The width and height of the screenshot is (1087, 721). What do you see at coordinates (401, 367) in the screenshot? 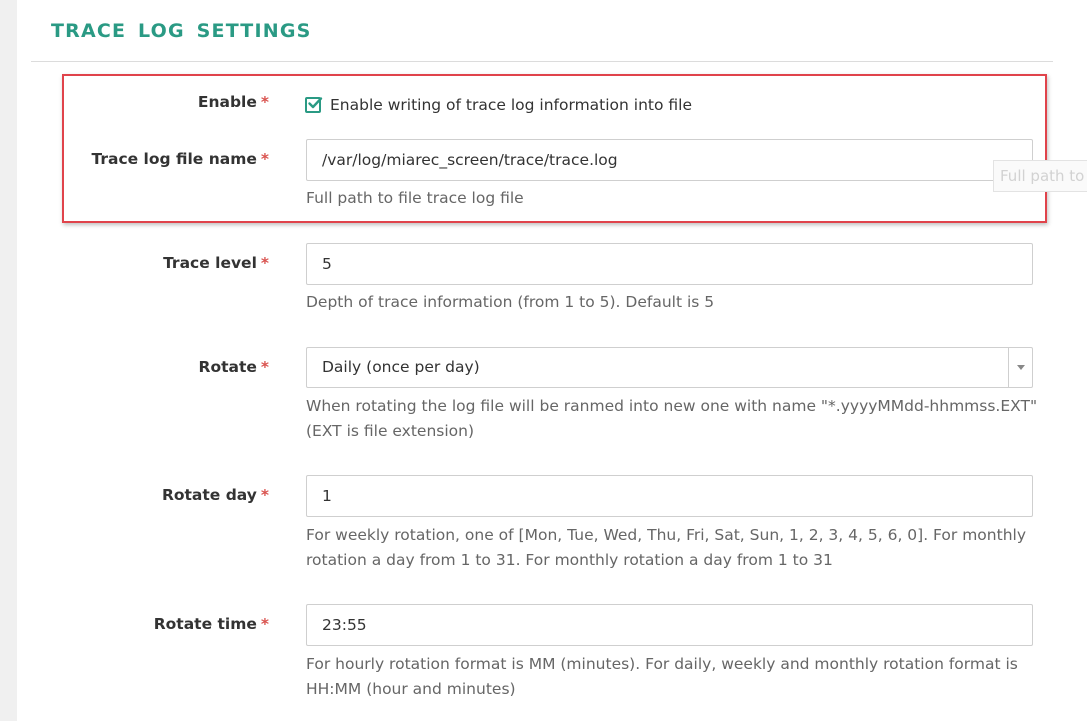
I see `rotate-select-value: Daily (once per day)` at bounding box center [401, 367].